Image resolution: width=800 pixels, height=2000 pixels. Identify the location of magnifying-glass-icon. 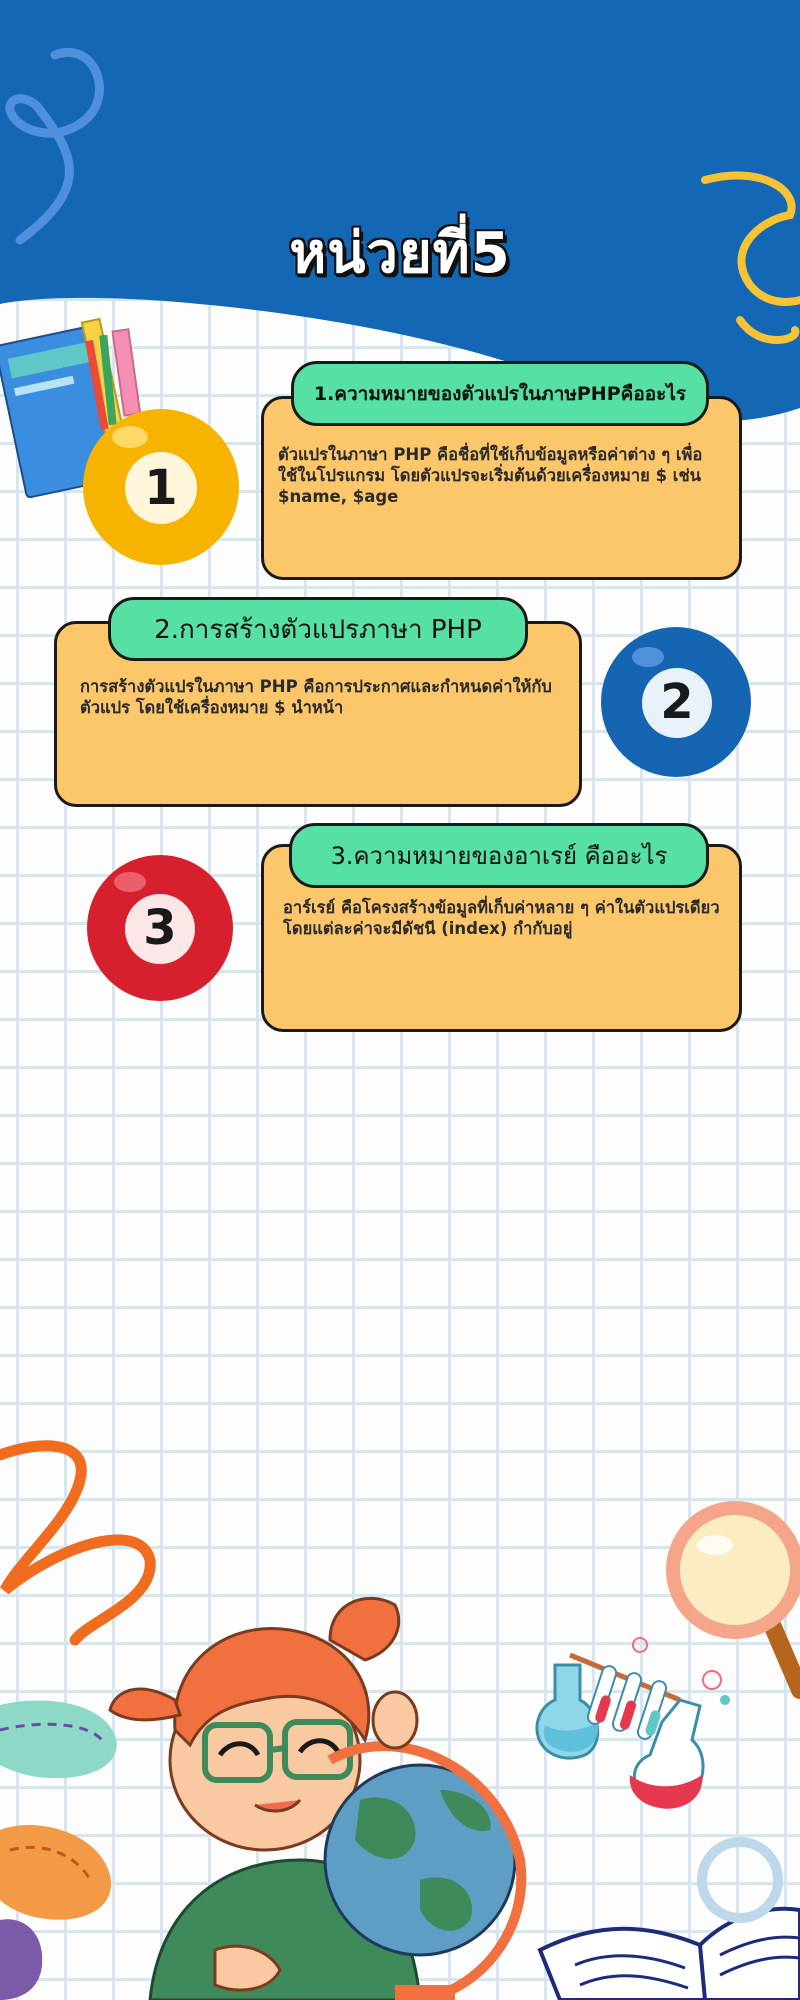
(733, 1600).